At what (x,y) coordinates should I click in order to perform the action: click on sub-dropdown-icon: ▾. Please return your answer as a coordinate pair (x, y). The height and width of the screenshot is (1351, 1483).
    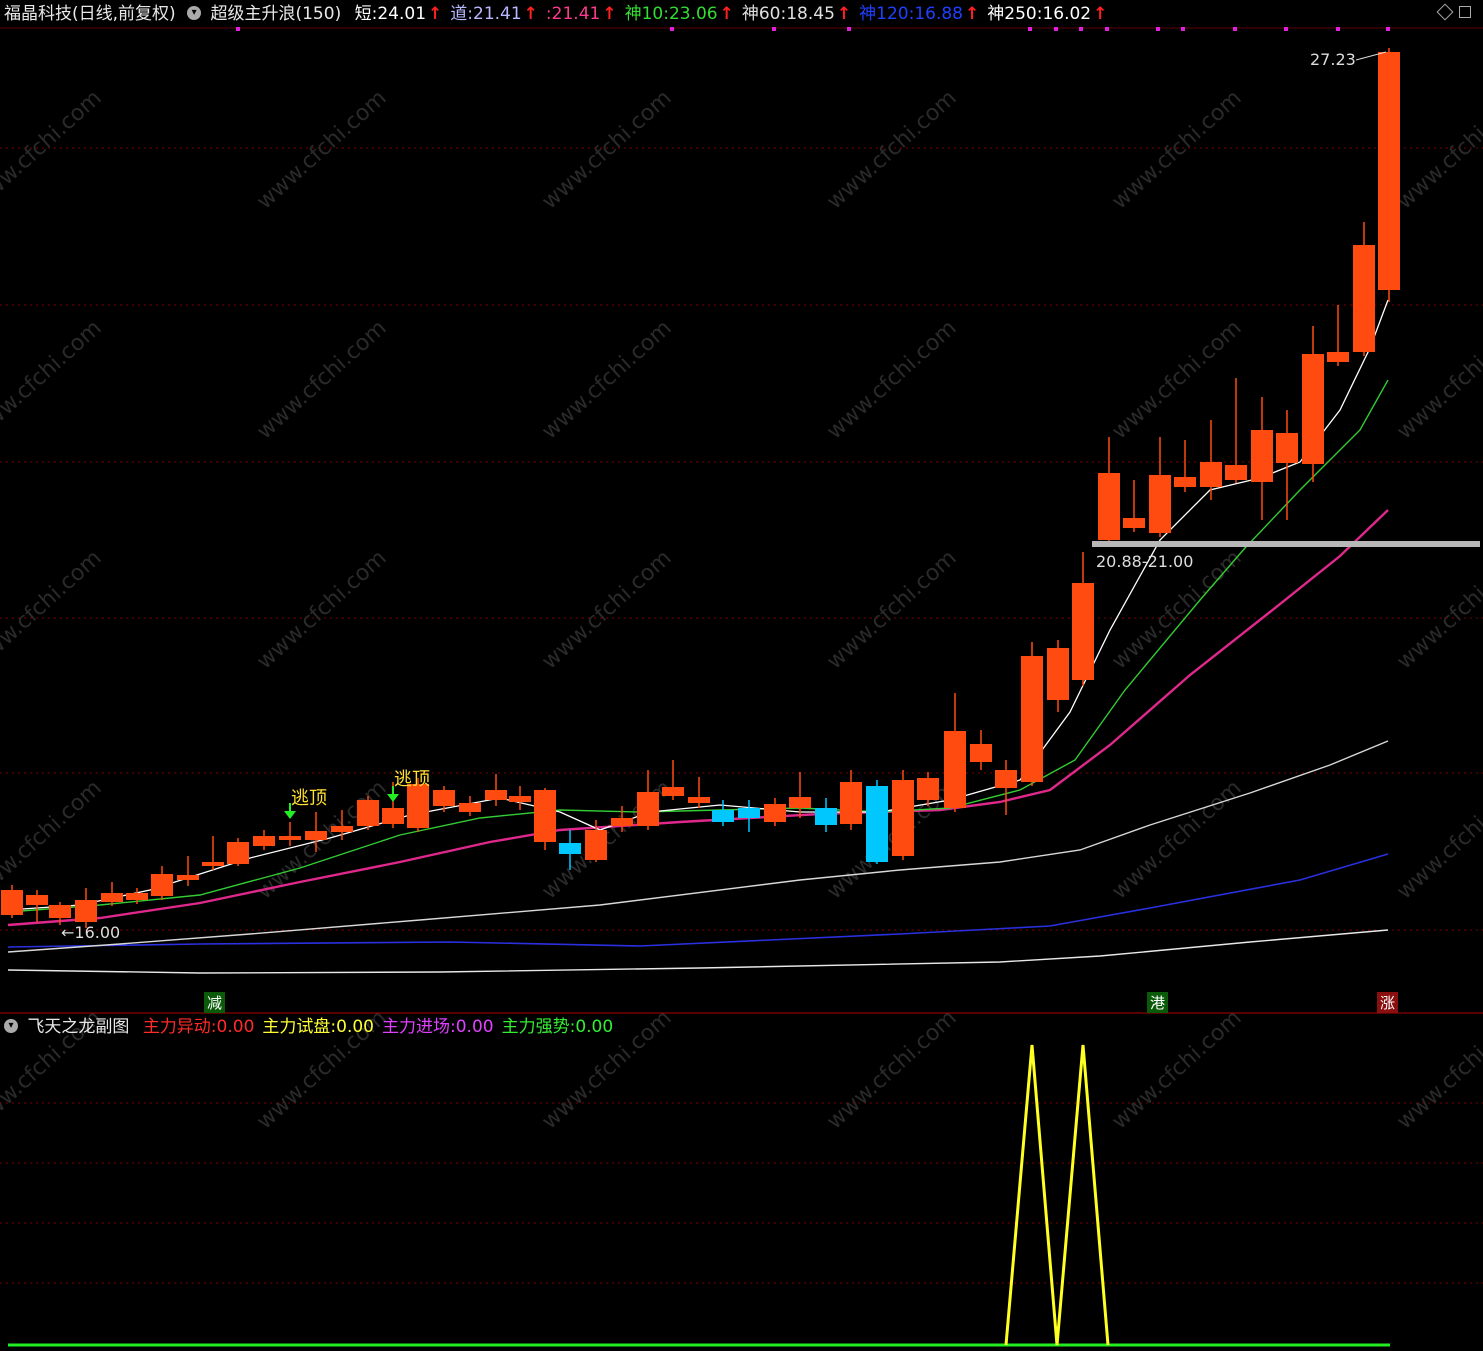
    Looking at the image, I should click on (11, 1026).